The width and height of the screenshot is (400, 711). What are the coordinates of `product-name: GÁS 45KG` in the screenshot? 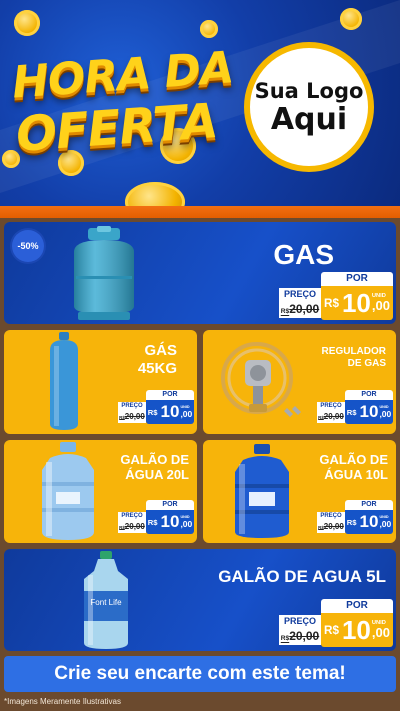 It's located at (157, 359).